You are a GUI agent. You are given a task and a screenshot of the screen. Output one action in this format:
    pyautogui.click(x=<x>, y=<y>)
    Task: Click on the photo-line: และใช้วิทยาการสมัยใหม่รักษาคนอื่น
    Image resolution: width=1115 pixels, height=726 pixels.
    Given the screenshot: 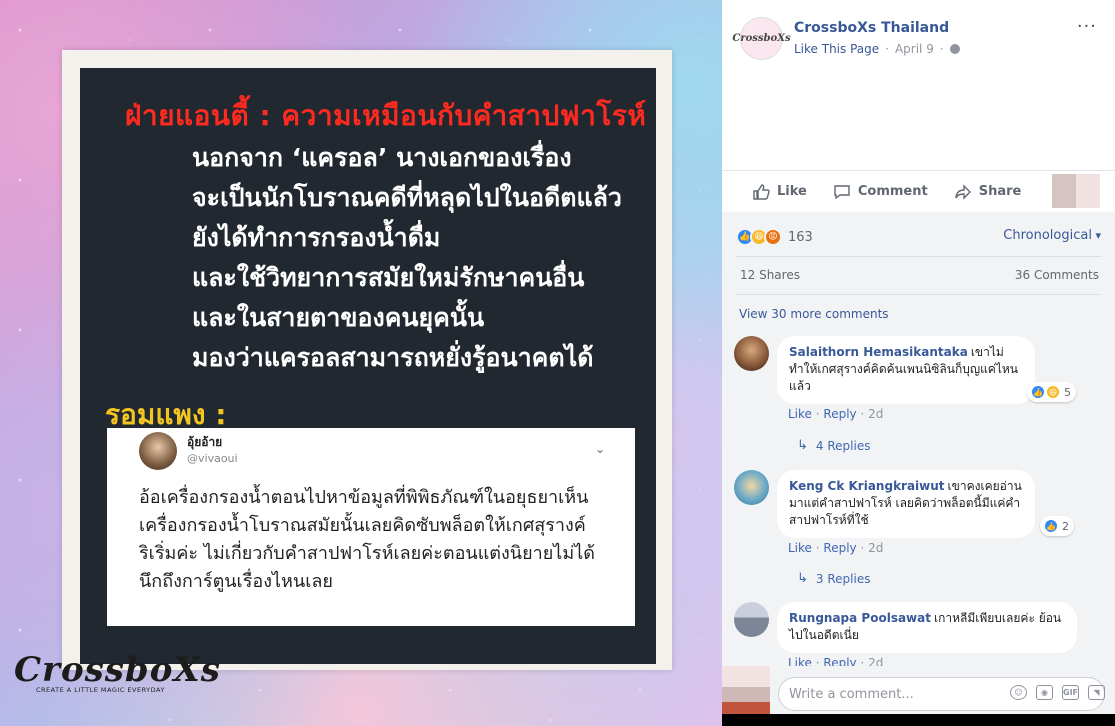 What is the action you would take?
    pyautogui.click(x=388, y=277)
    